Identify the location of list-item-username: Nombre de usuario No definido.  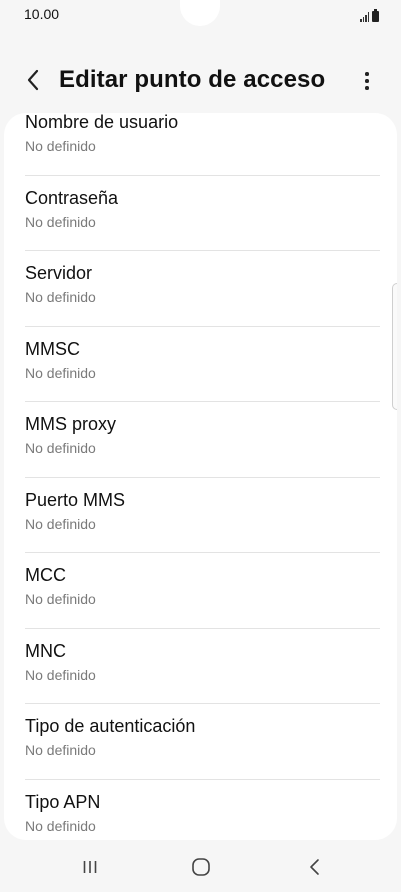
(202, 144).